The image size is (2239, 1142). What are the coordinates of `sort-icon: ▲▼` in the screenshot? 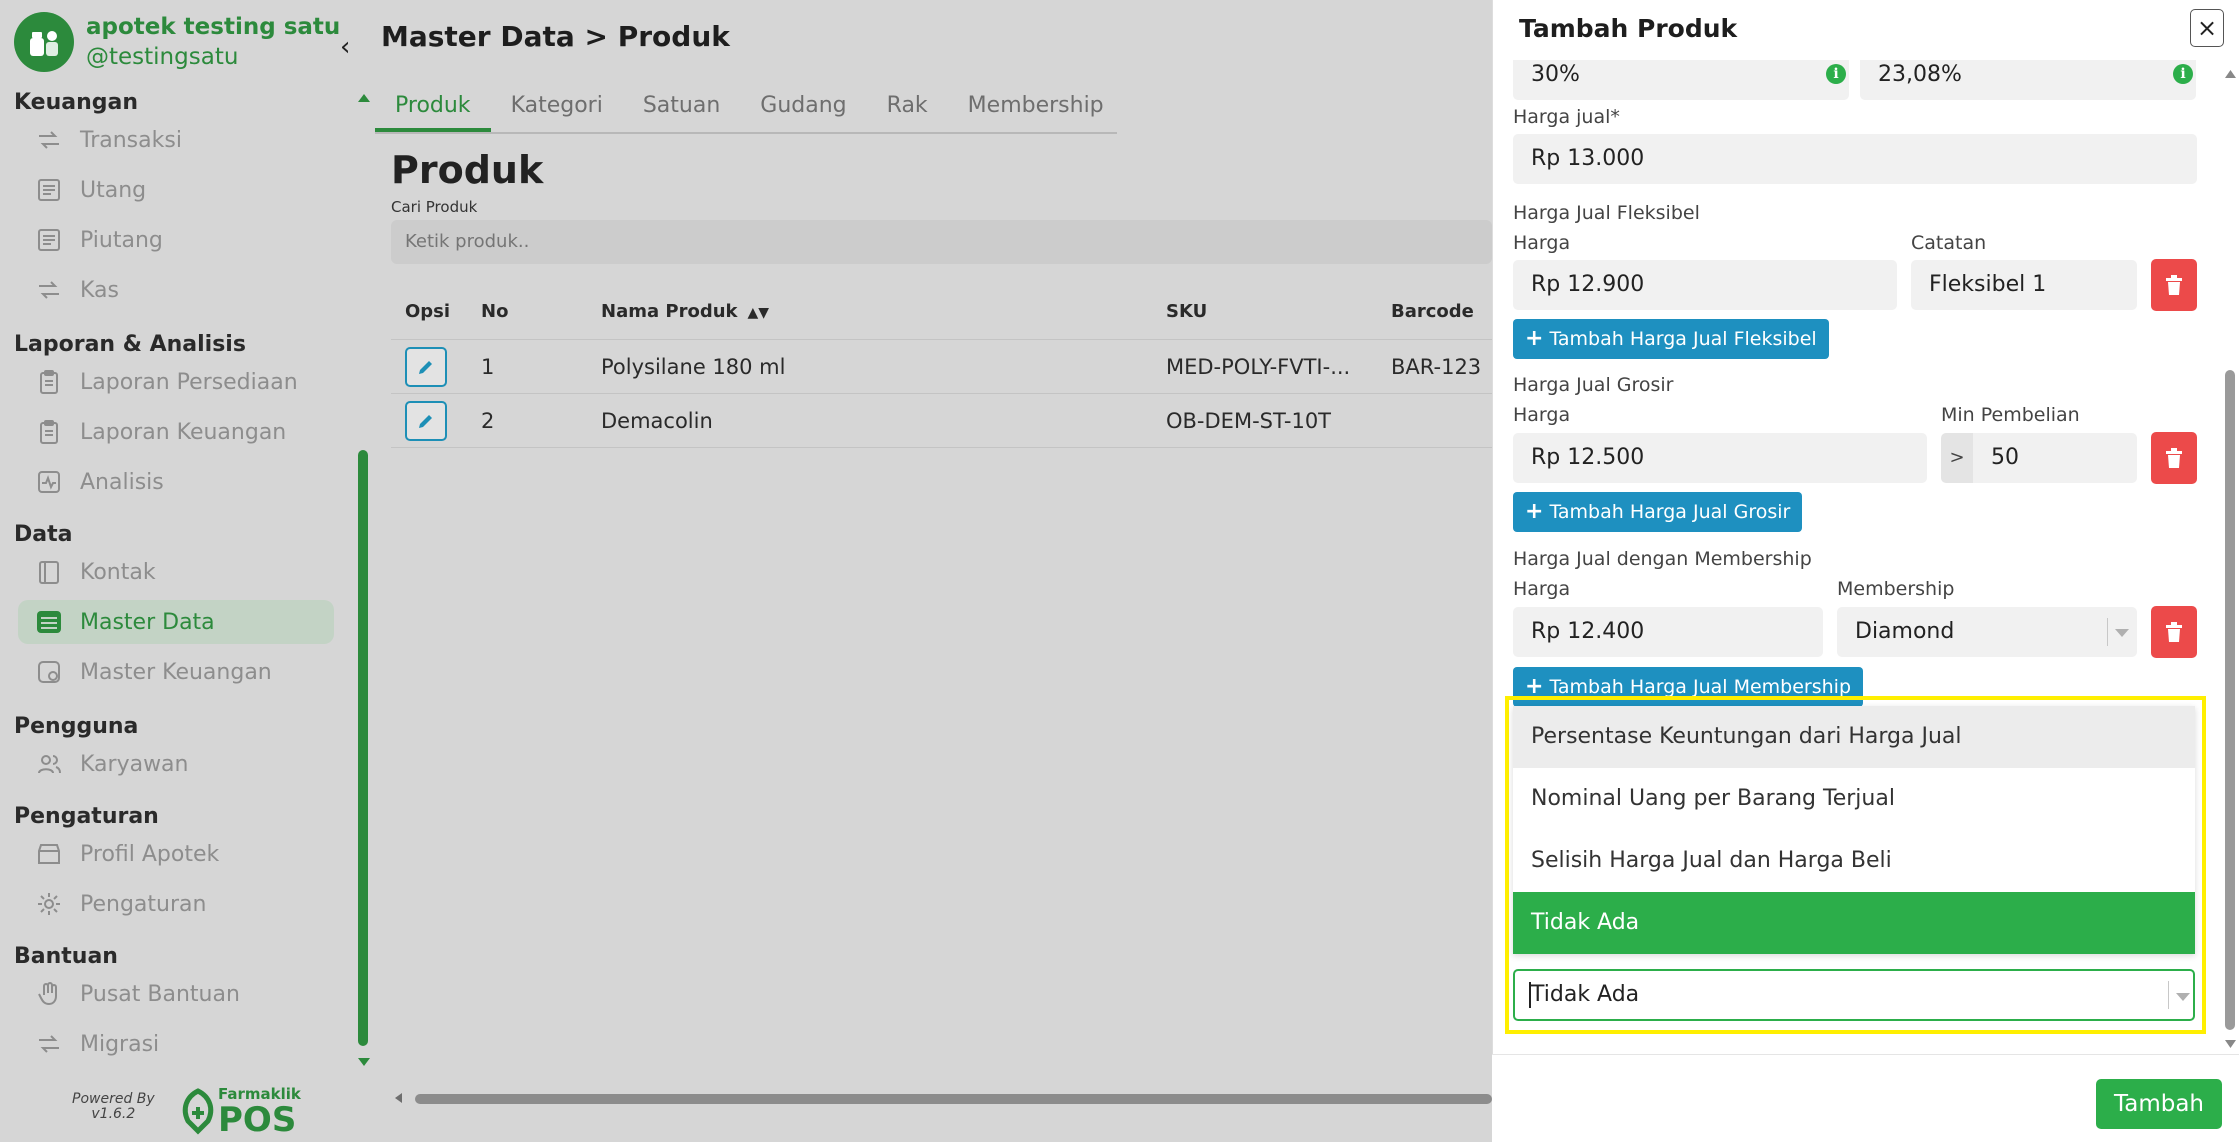 It's located at (759, 313).